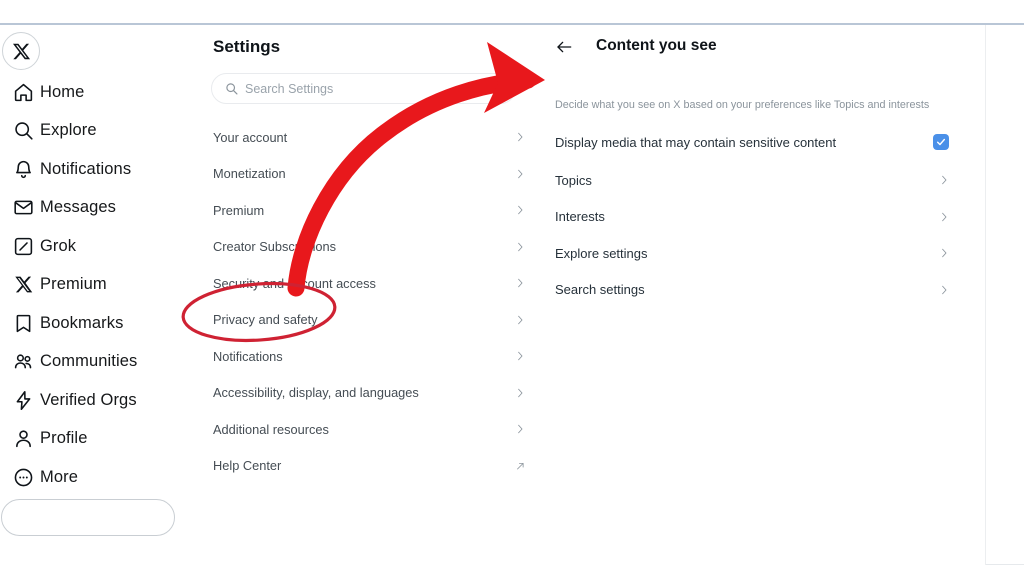  Describe the element at coordinates (62, 91) in the screenshot. I see `sidebar-item-label: Home` at that location.